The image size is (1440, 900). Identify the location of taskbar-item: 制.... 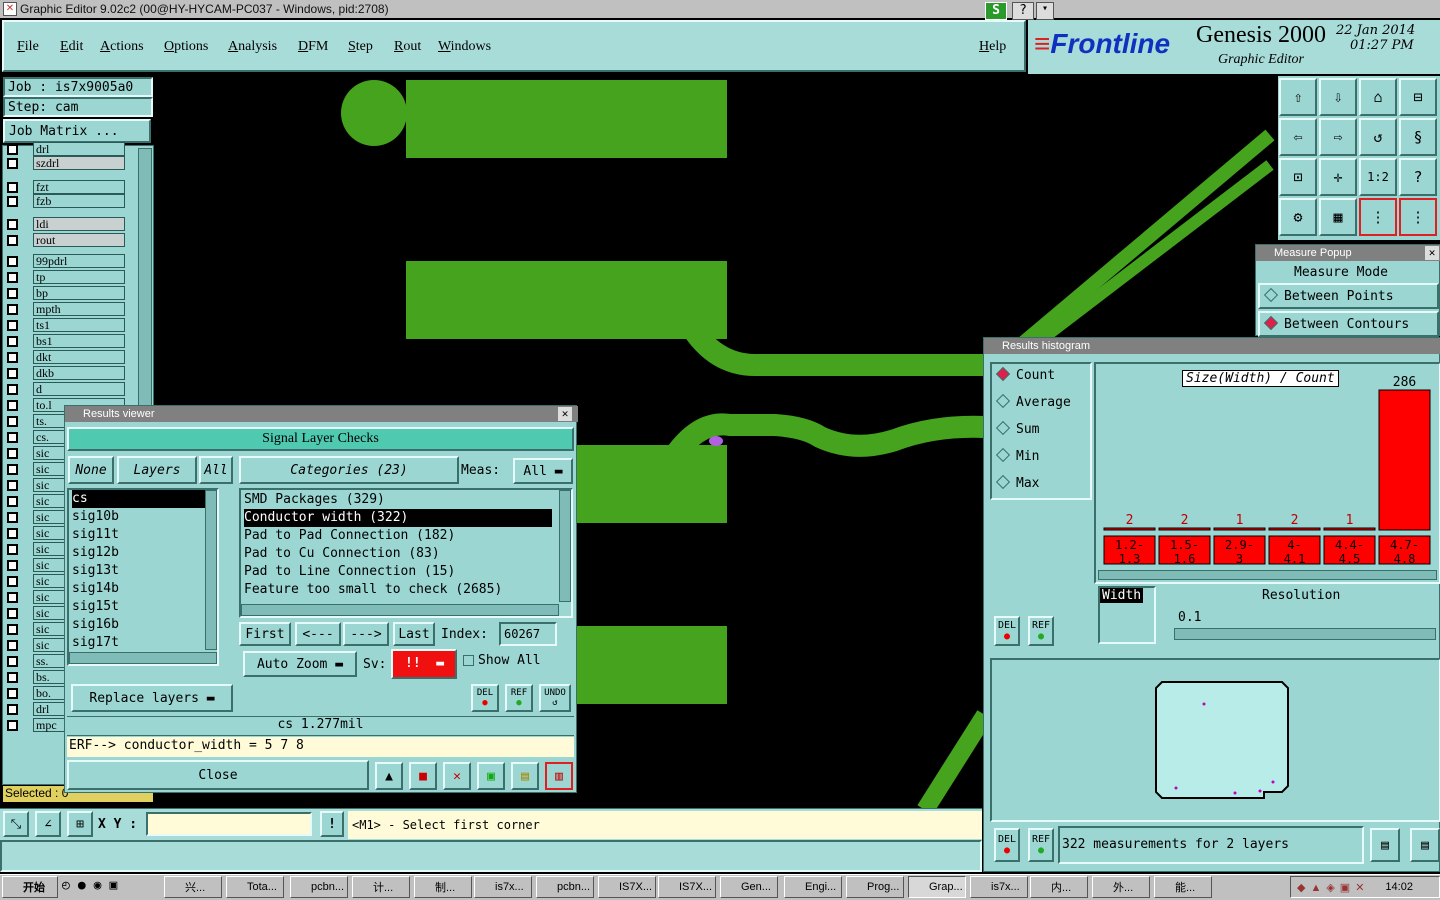
(443, 887).